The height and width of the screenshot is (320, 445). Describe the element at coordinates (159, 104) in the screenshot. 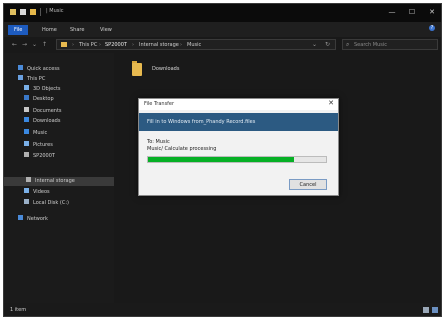

I see `dialog-title: File Transfer` at that location.